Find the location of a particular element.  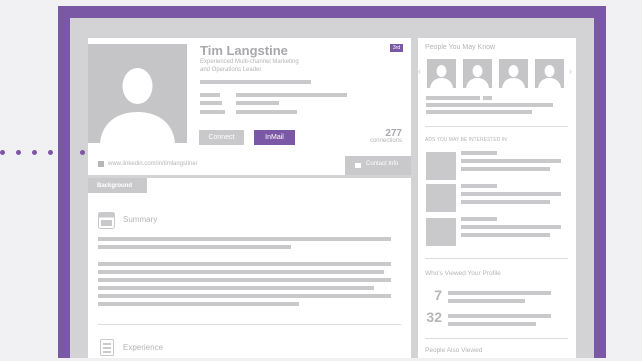

experience-icon is located at coordinates (107, 347).